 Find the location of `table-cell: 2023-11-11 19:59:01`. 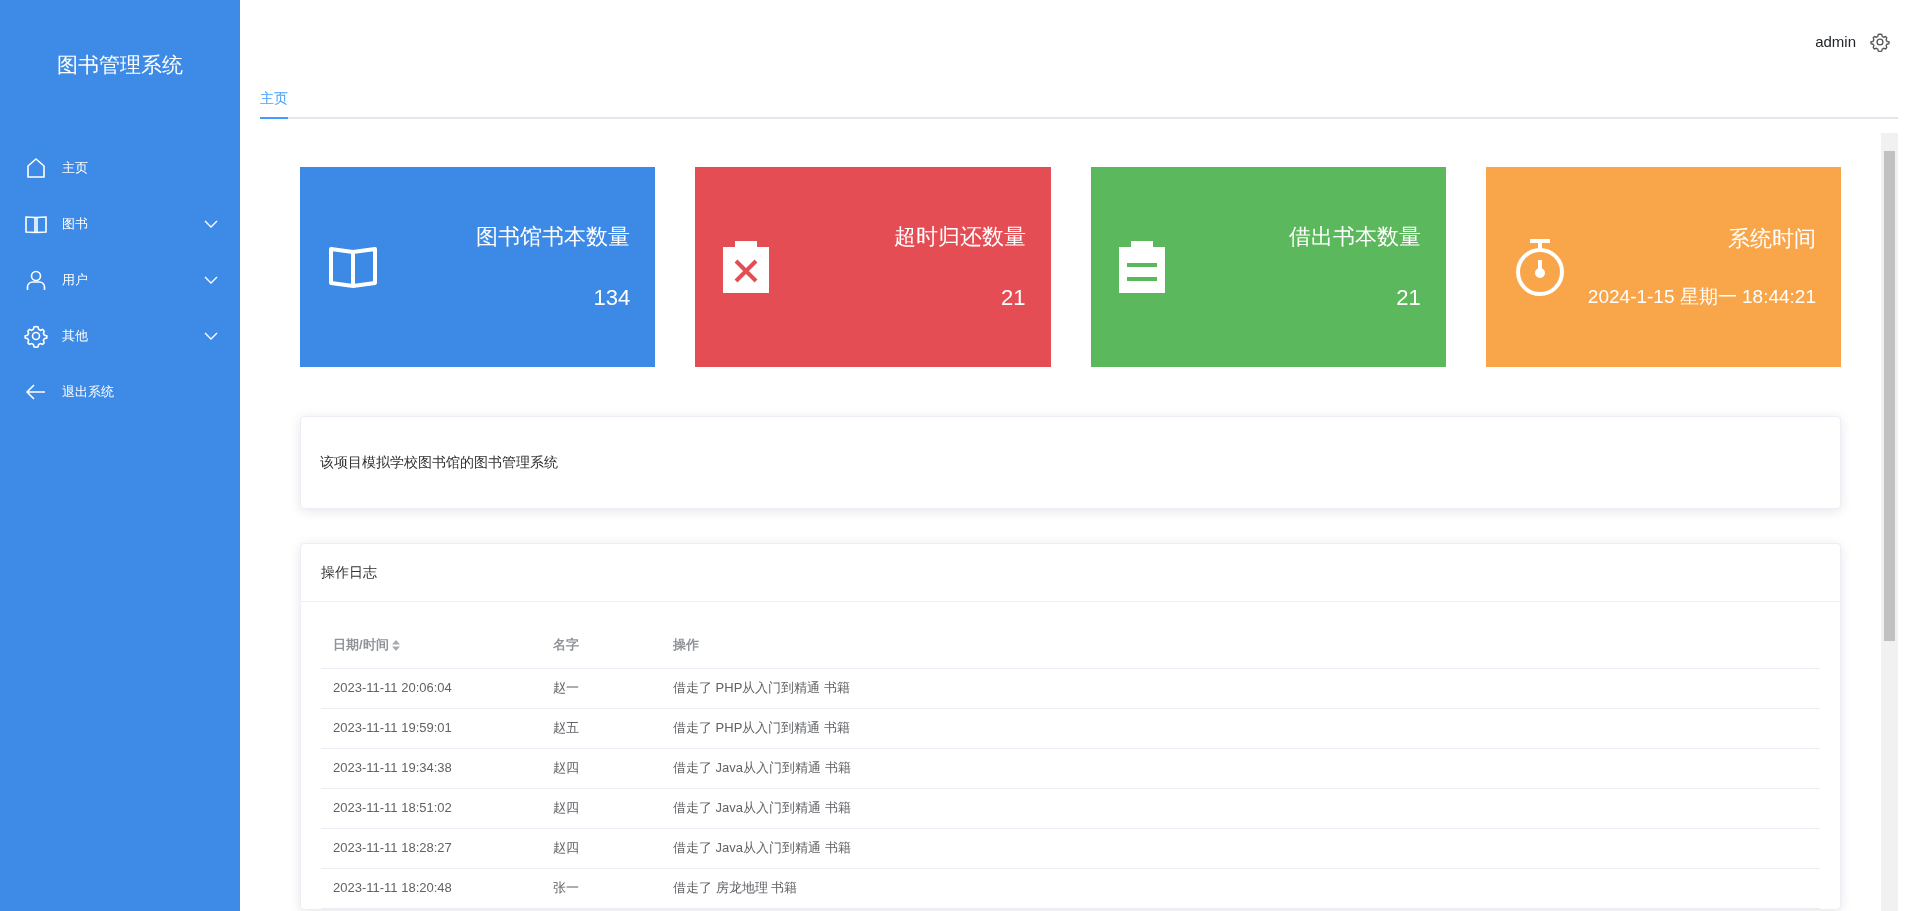

table-cell: 2023-11-11 19:59:01 is located at coordinates (431, 728).